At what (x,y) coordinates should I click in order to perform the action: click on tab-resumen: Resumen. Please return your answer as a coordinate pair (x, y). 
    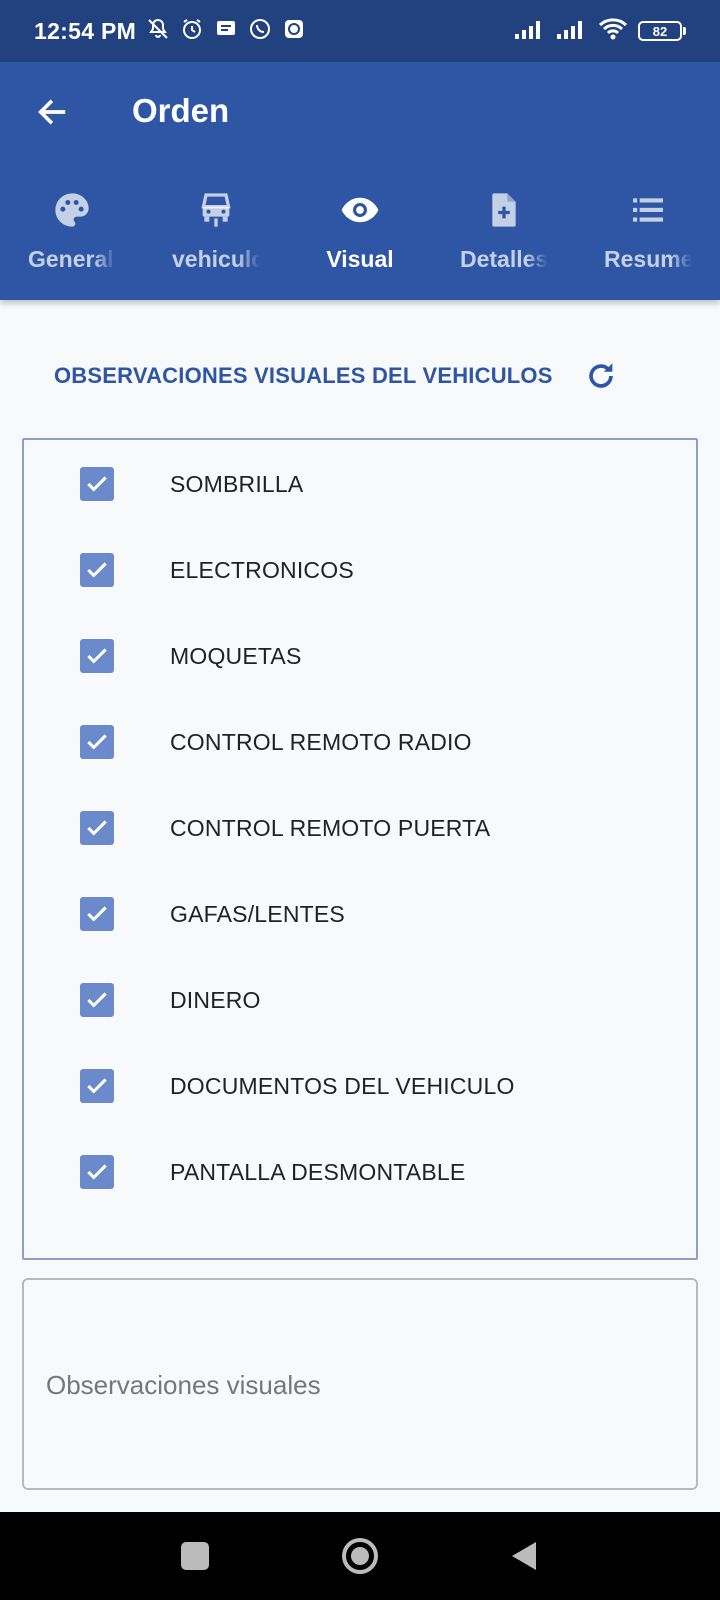
    Looking at the image, I should click on (648, 241).